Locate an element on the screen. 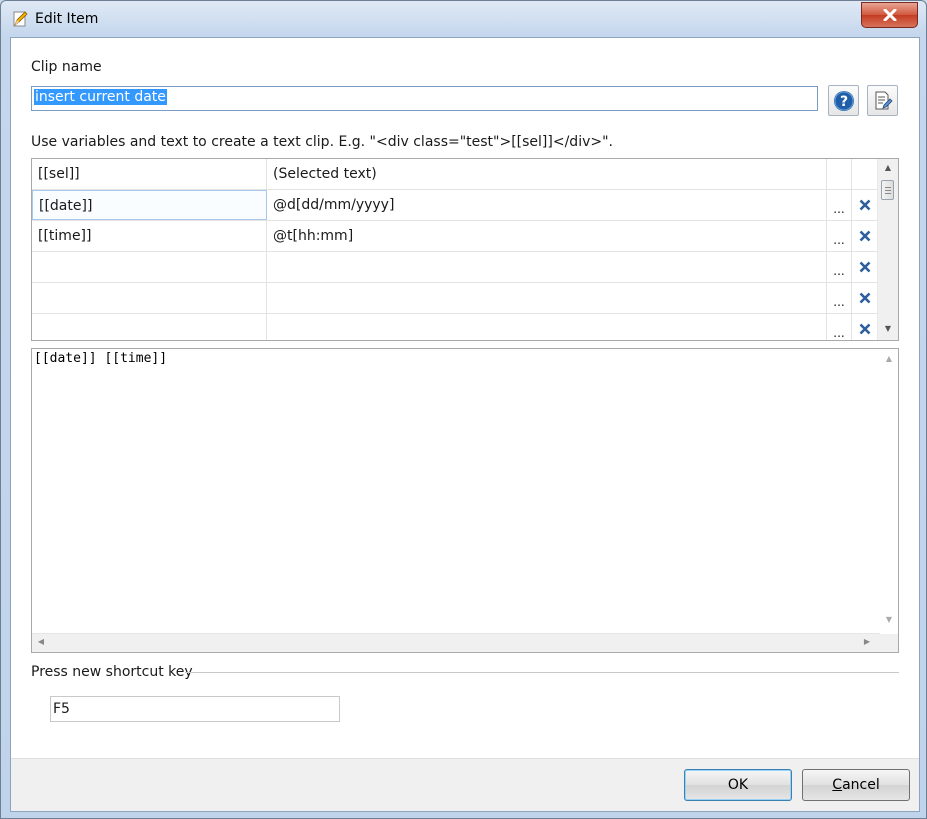  edit-document-button is located at coordinates (882, 100).